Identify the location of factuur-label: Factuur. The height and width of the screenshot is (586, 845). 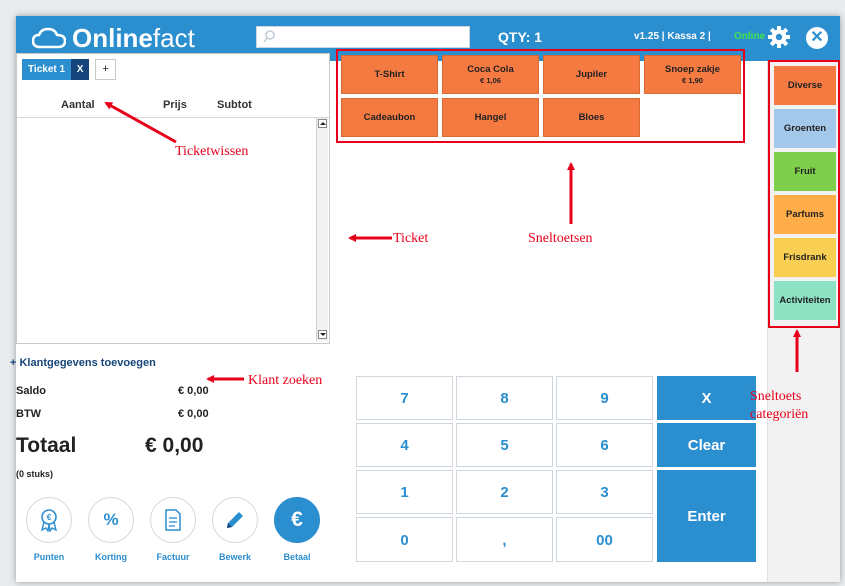
(173, 557).